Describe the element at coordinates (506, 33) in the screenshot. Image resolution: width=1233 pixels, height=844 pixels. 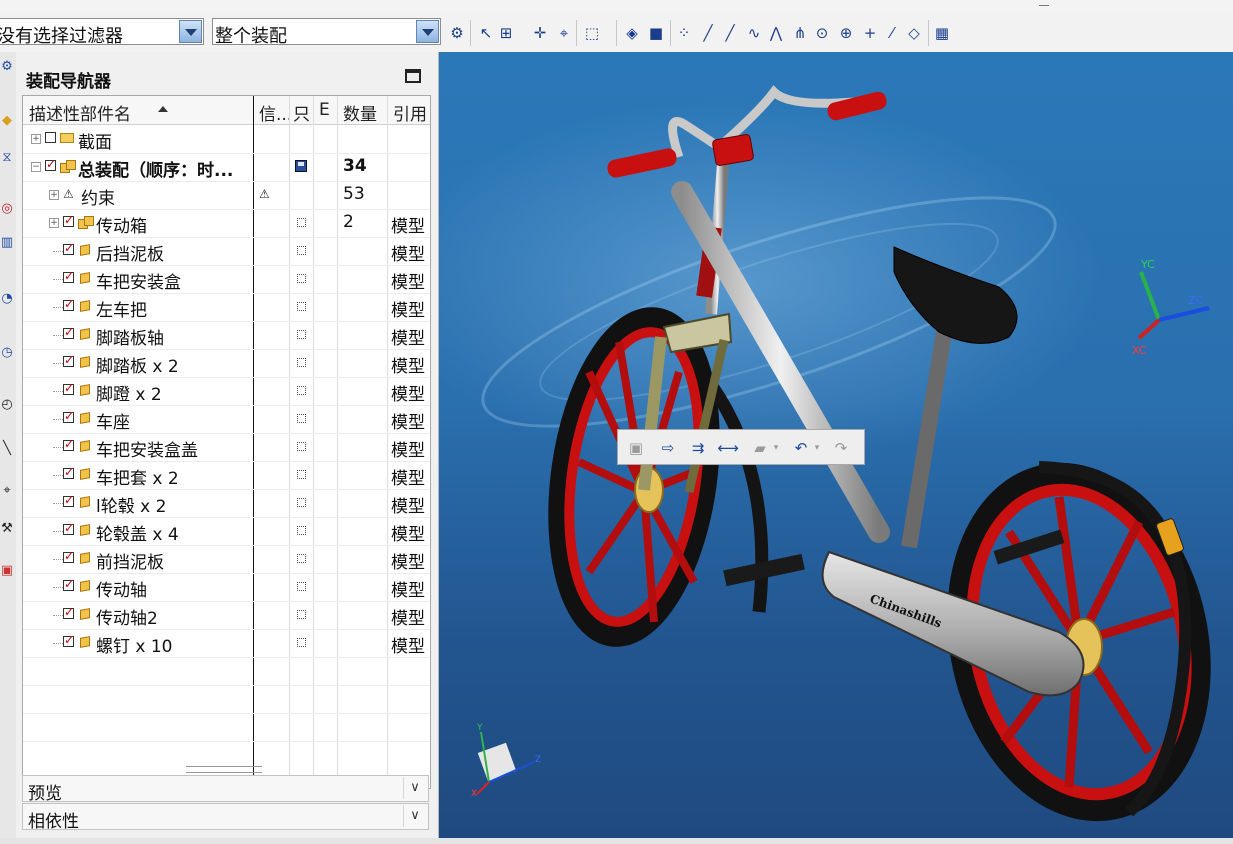
I see `select-box-icon: ⊞` at that location.